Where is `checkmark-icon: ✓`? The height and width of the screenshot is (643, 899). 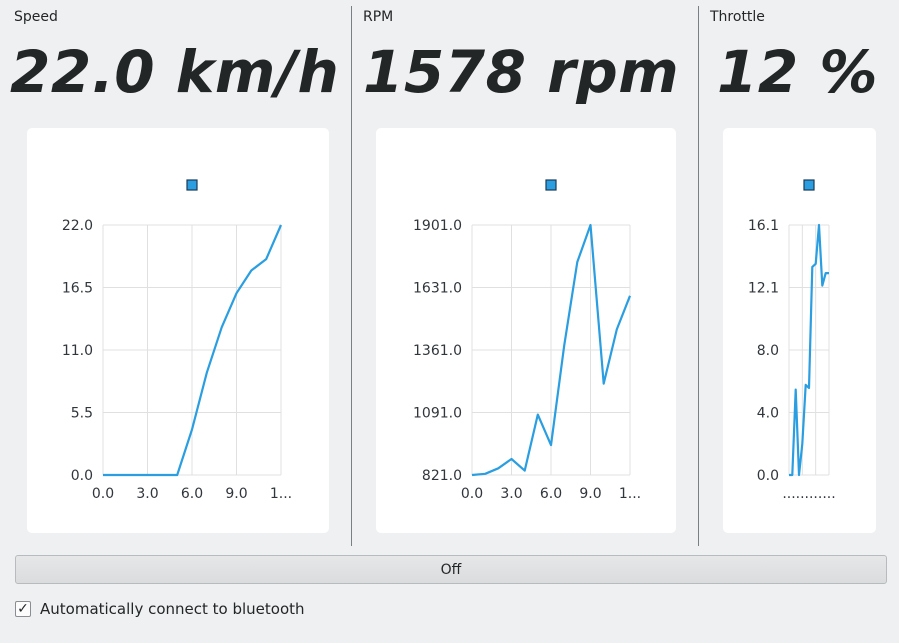 checkmark-icon: ✓ is located at coordinates (23, 609).